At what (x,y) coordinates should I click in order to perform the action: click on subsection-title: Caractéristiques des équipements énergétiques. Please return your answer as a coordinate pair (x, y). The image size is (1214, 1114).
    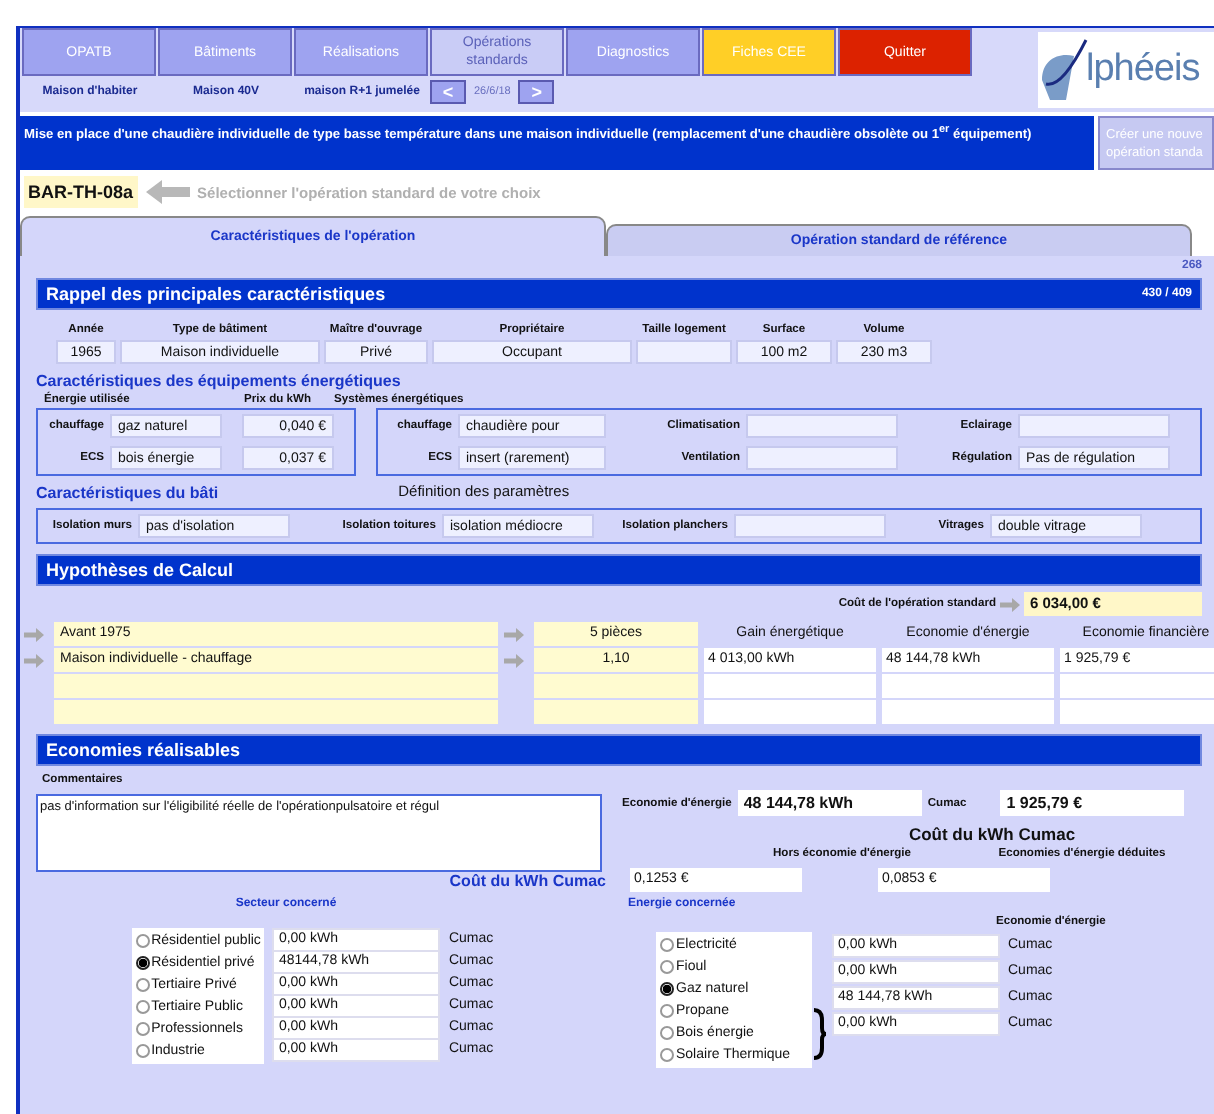
    Looking at the image, I should click on (219, 381).